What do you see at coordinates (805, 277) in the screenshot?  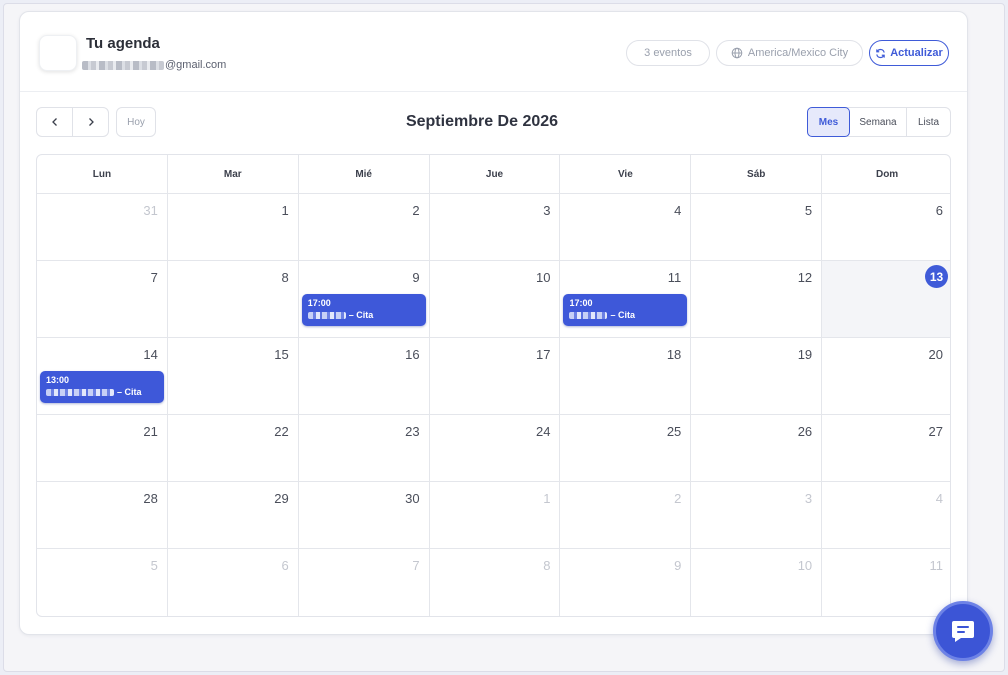 I see `day-number: 12` at bounding box center [805, 277].